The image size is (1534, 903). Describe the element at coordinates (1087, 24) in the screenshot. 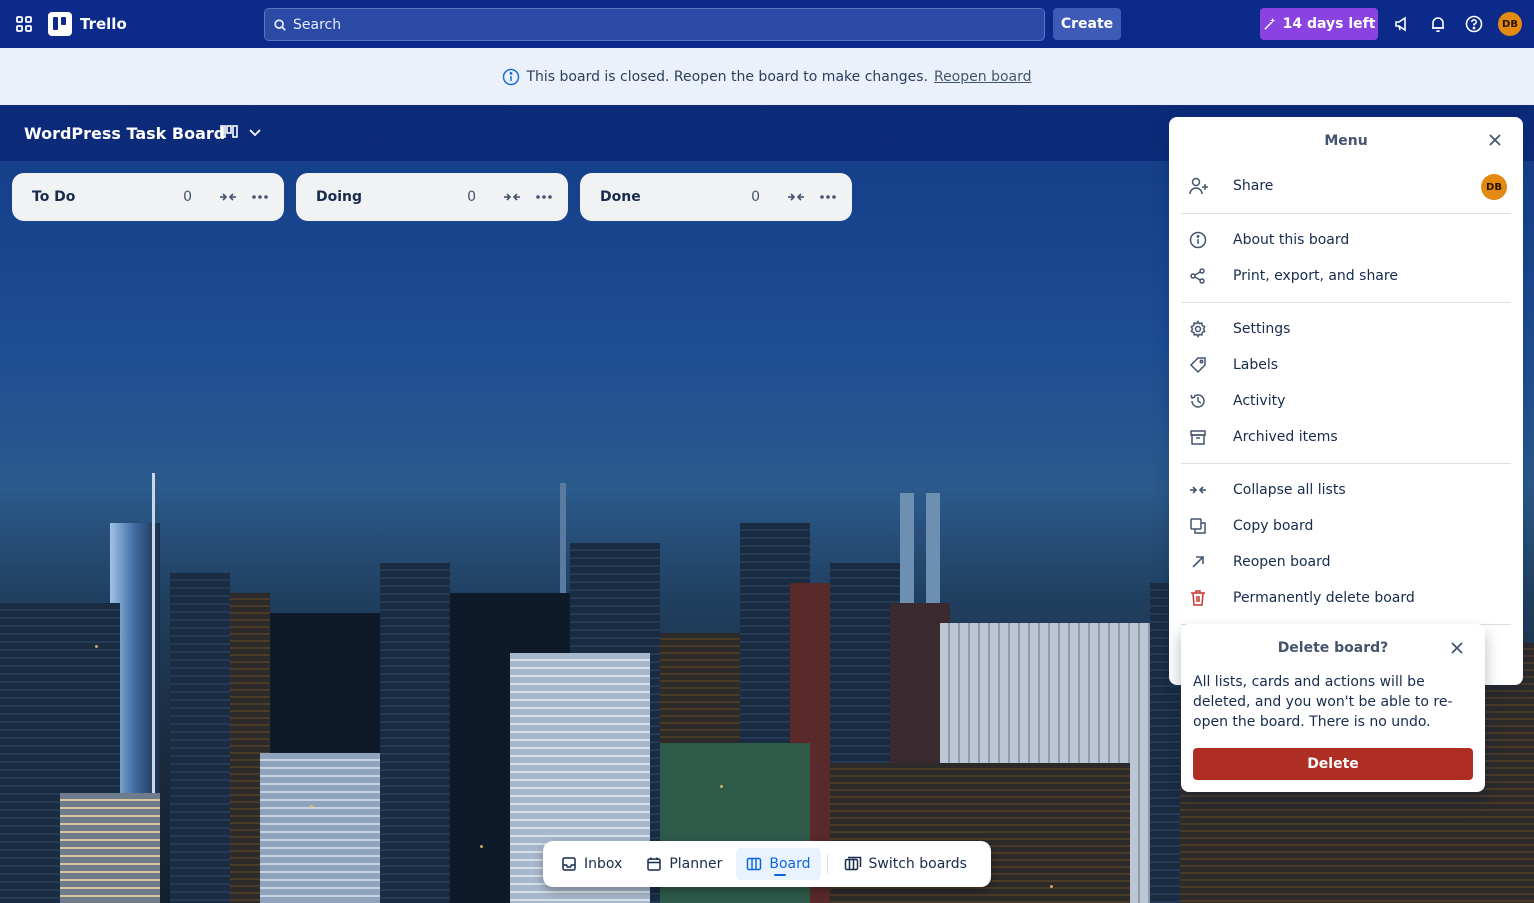

I see `create-button: Create` at that location.